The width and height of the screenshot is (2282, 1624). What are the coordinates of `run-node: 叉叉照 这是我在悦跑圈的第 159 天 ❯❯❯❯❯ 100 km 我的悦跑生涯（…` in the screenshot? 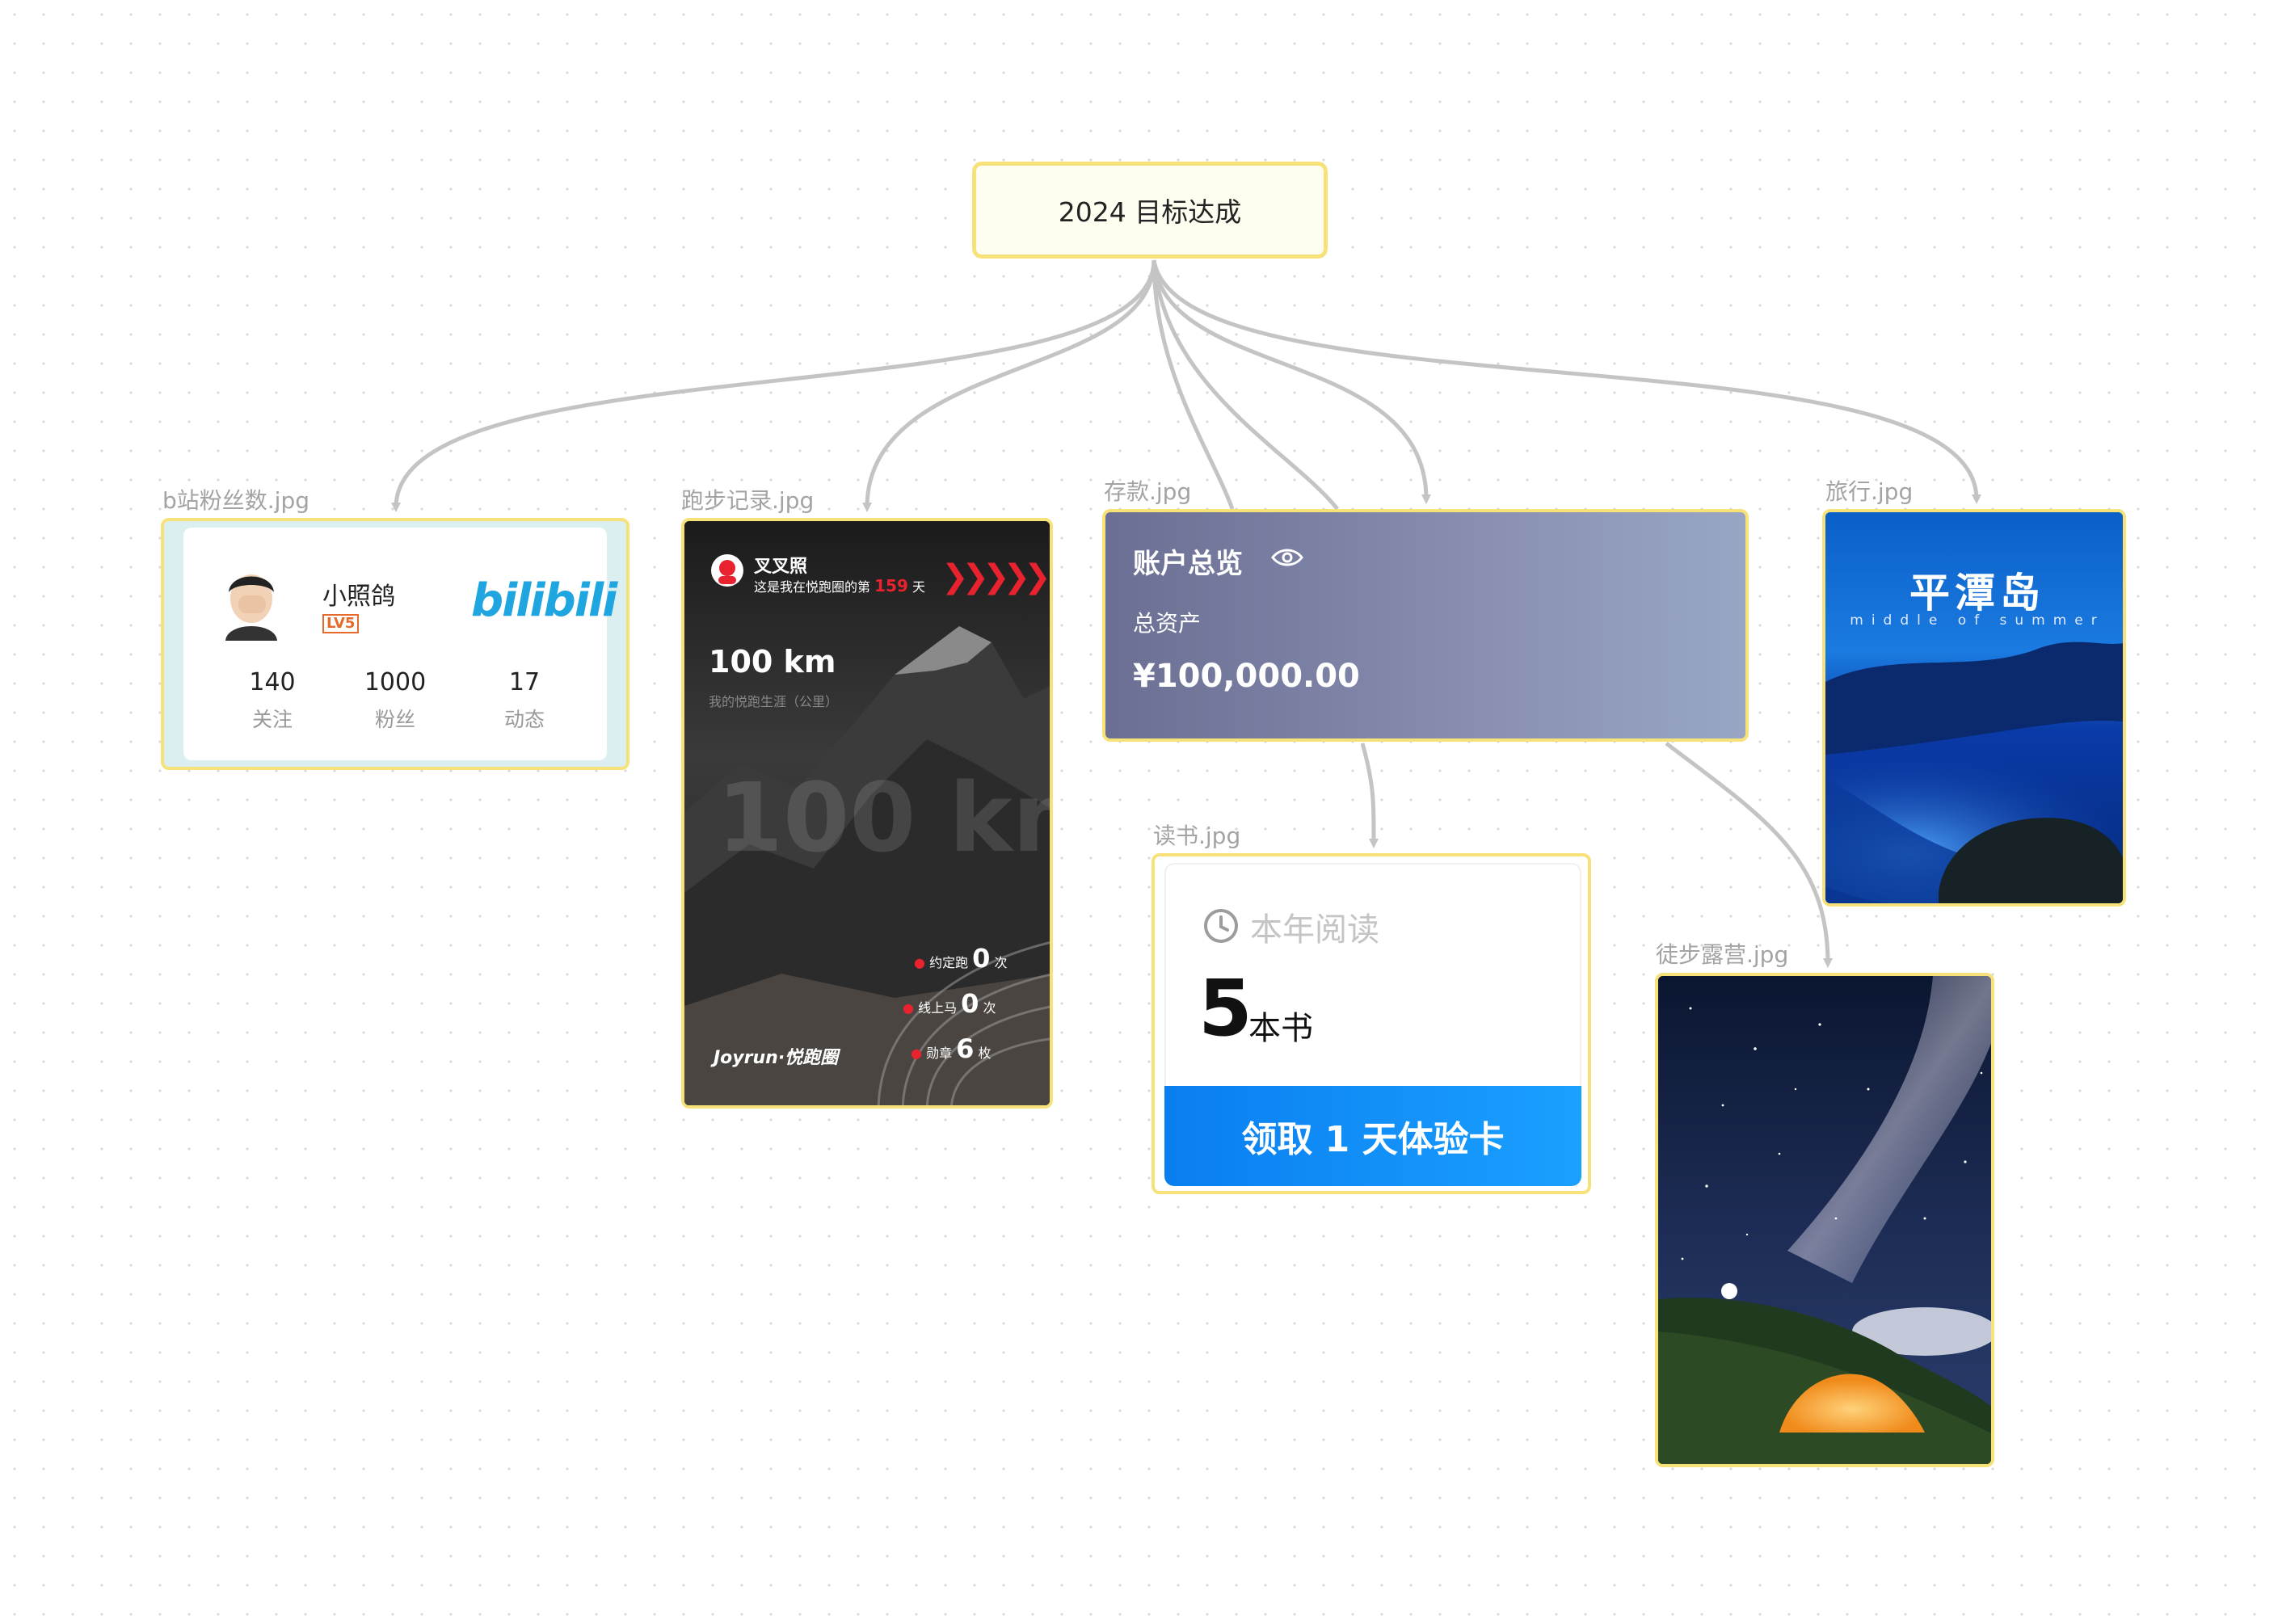 It's located at (867, 813).